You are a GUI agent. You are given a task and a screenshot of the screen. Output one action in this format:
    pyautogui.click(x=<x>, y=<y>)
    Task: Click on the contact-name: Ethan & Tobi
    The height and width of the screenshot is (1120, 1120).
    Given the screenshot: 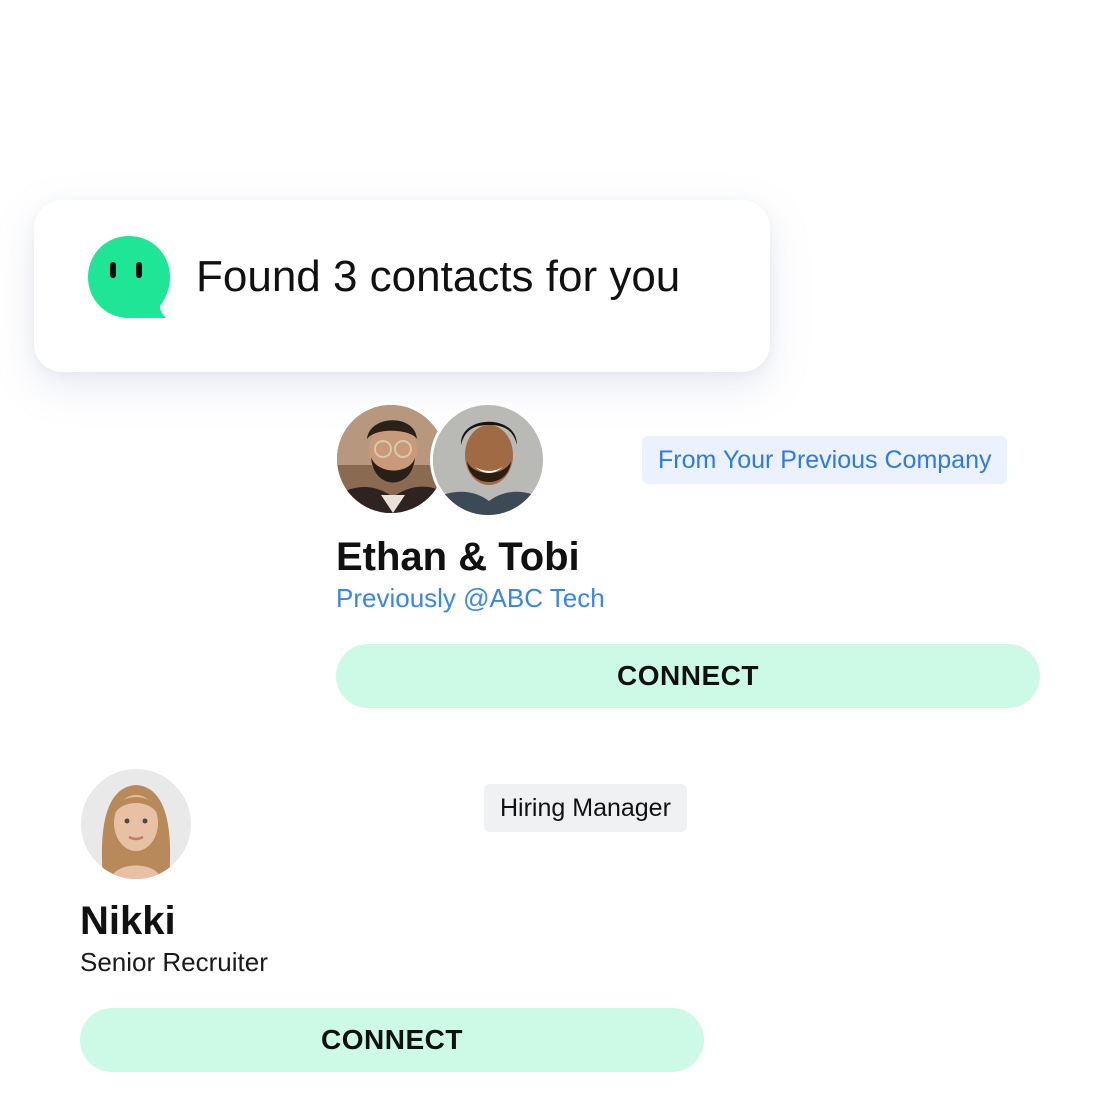 What is the action you would take?
    pyautogui.click(x=458, y=557)
    